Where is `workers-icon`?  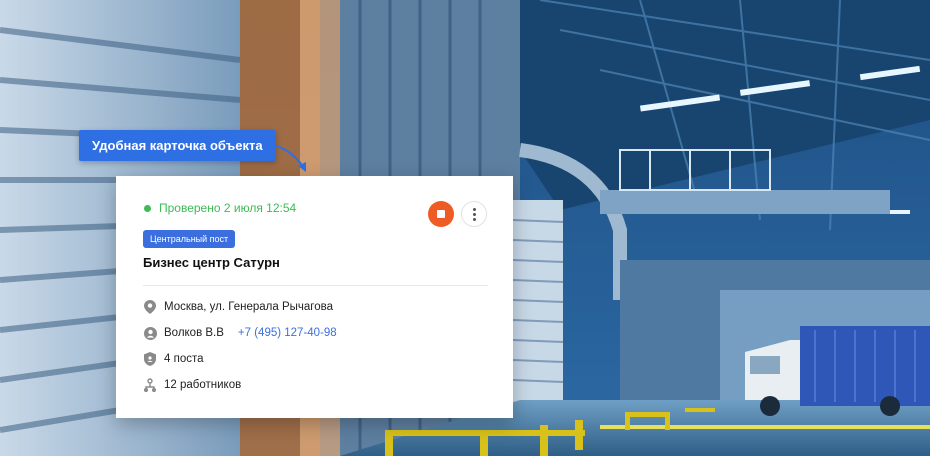
workers-icon is located at coordinates (150, 385).